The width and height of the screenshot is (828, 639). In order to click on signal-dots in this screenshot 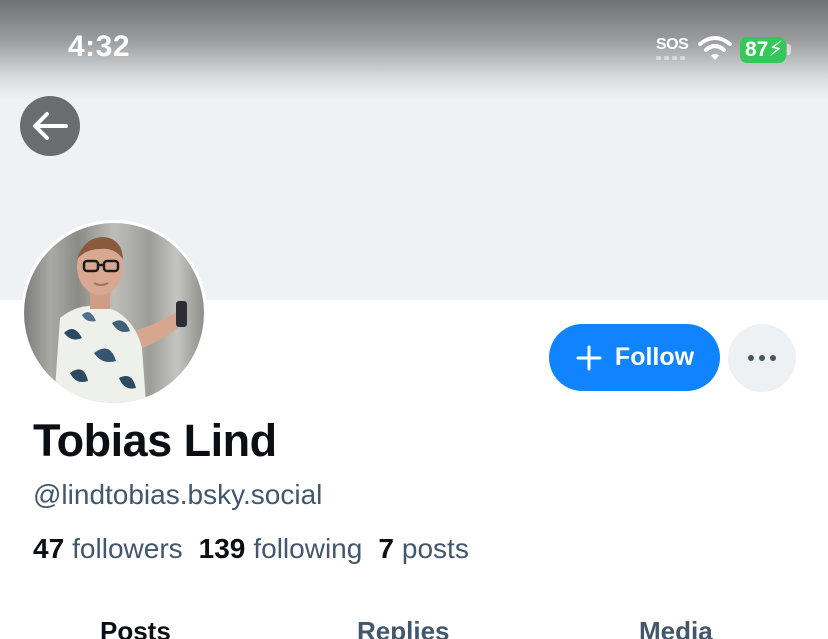, I will do `click(670, 58)`.